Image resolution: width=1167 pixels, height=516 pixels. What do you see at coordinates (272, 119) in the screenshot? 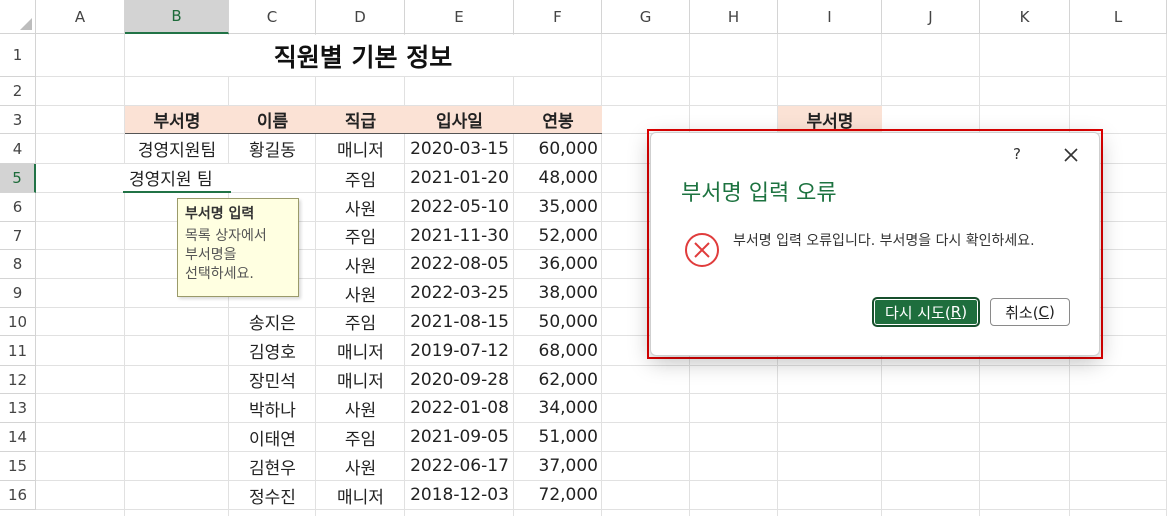
I see `table-header-cell: 이름` at bounding box center [272, 119].